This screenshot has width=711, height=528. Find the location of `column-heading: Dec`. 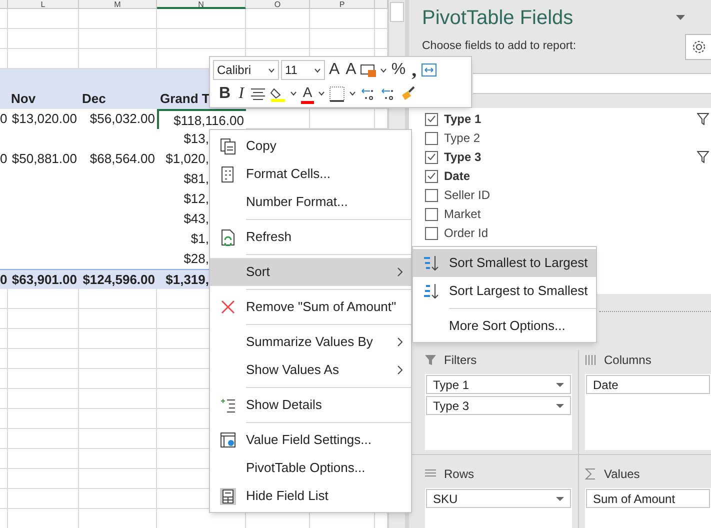

column-heading: Dec is located at coordinates (118, 99).